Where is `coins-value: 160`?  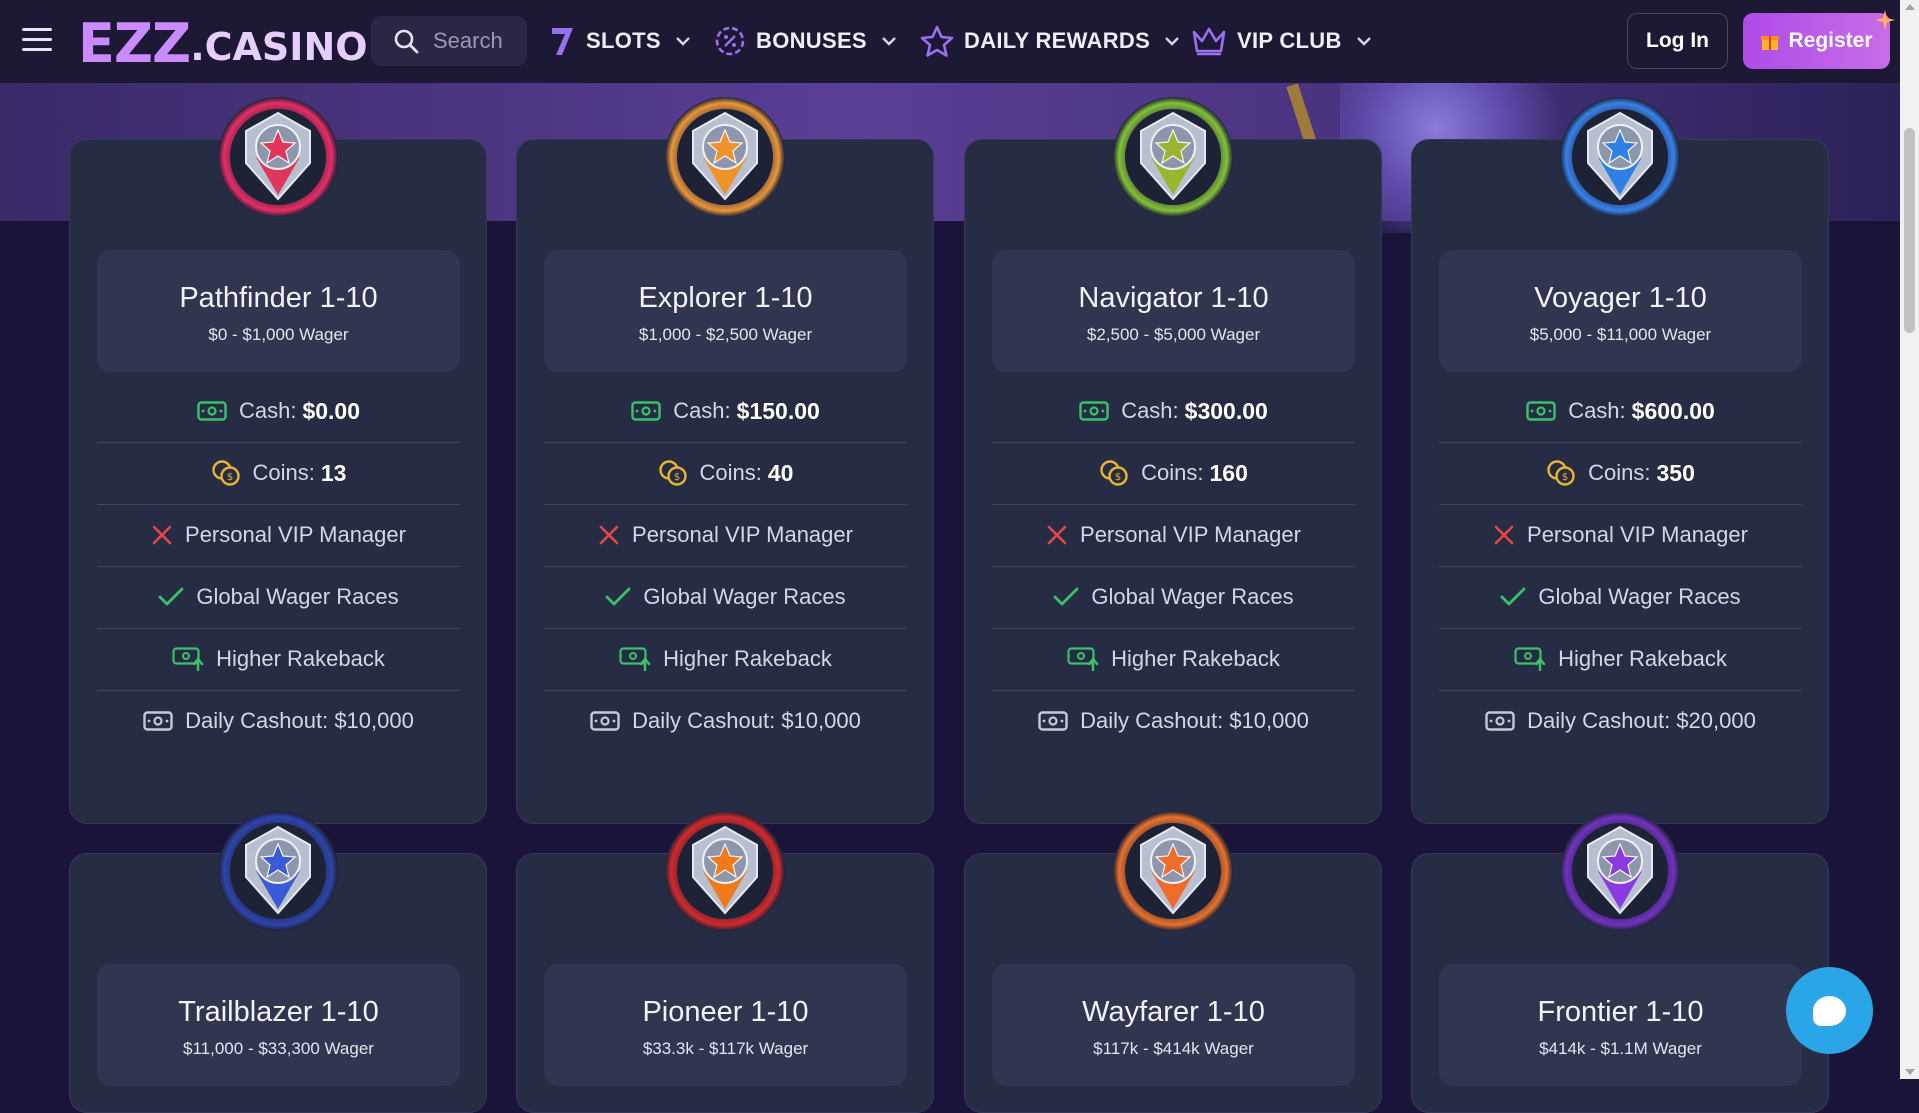 coins-value: 160 is located at coordinates (1228, 472).